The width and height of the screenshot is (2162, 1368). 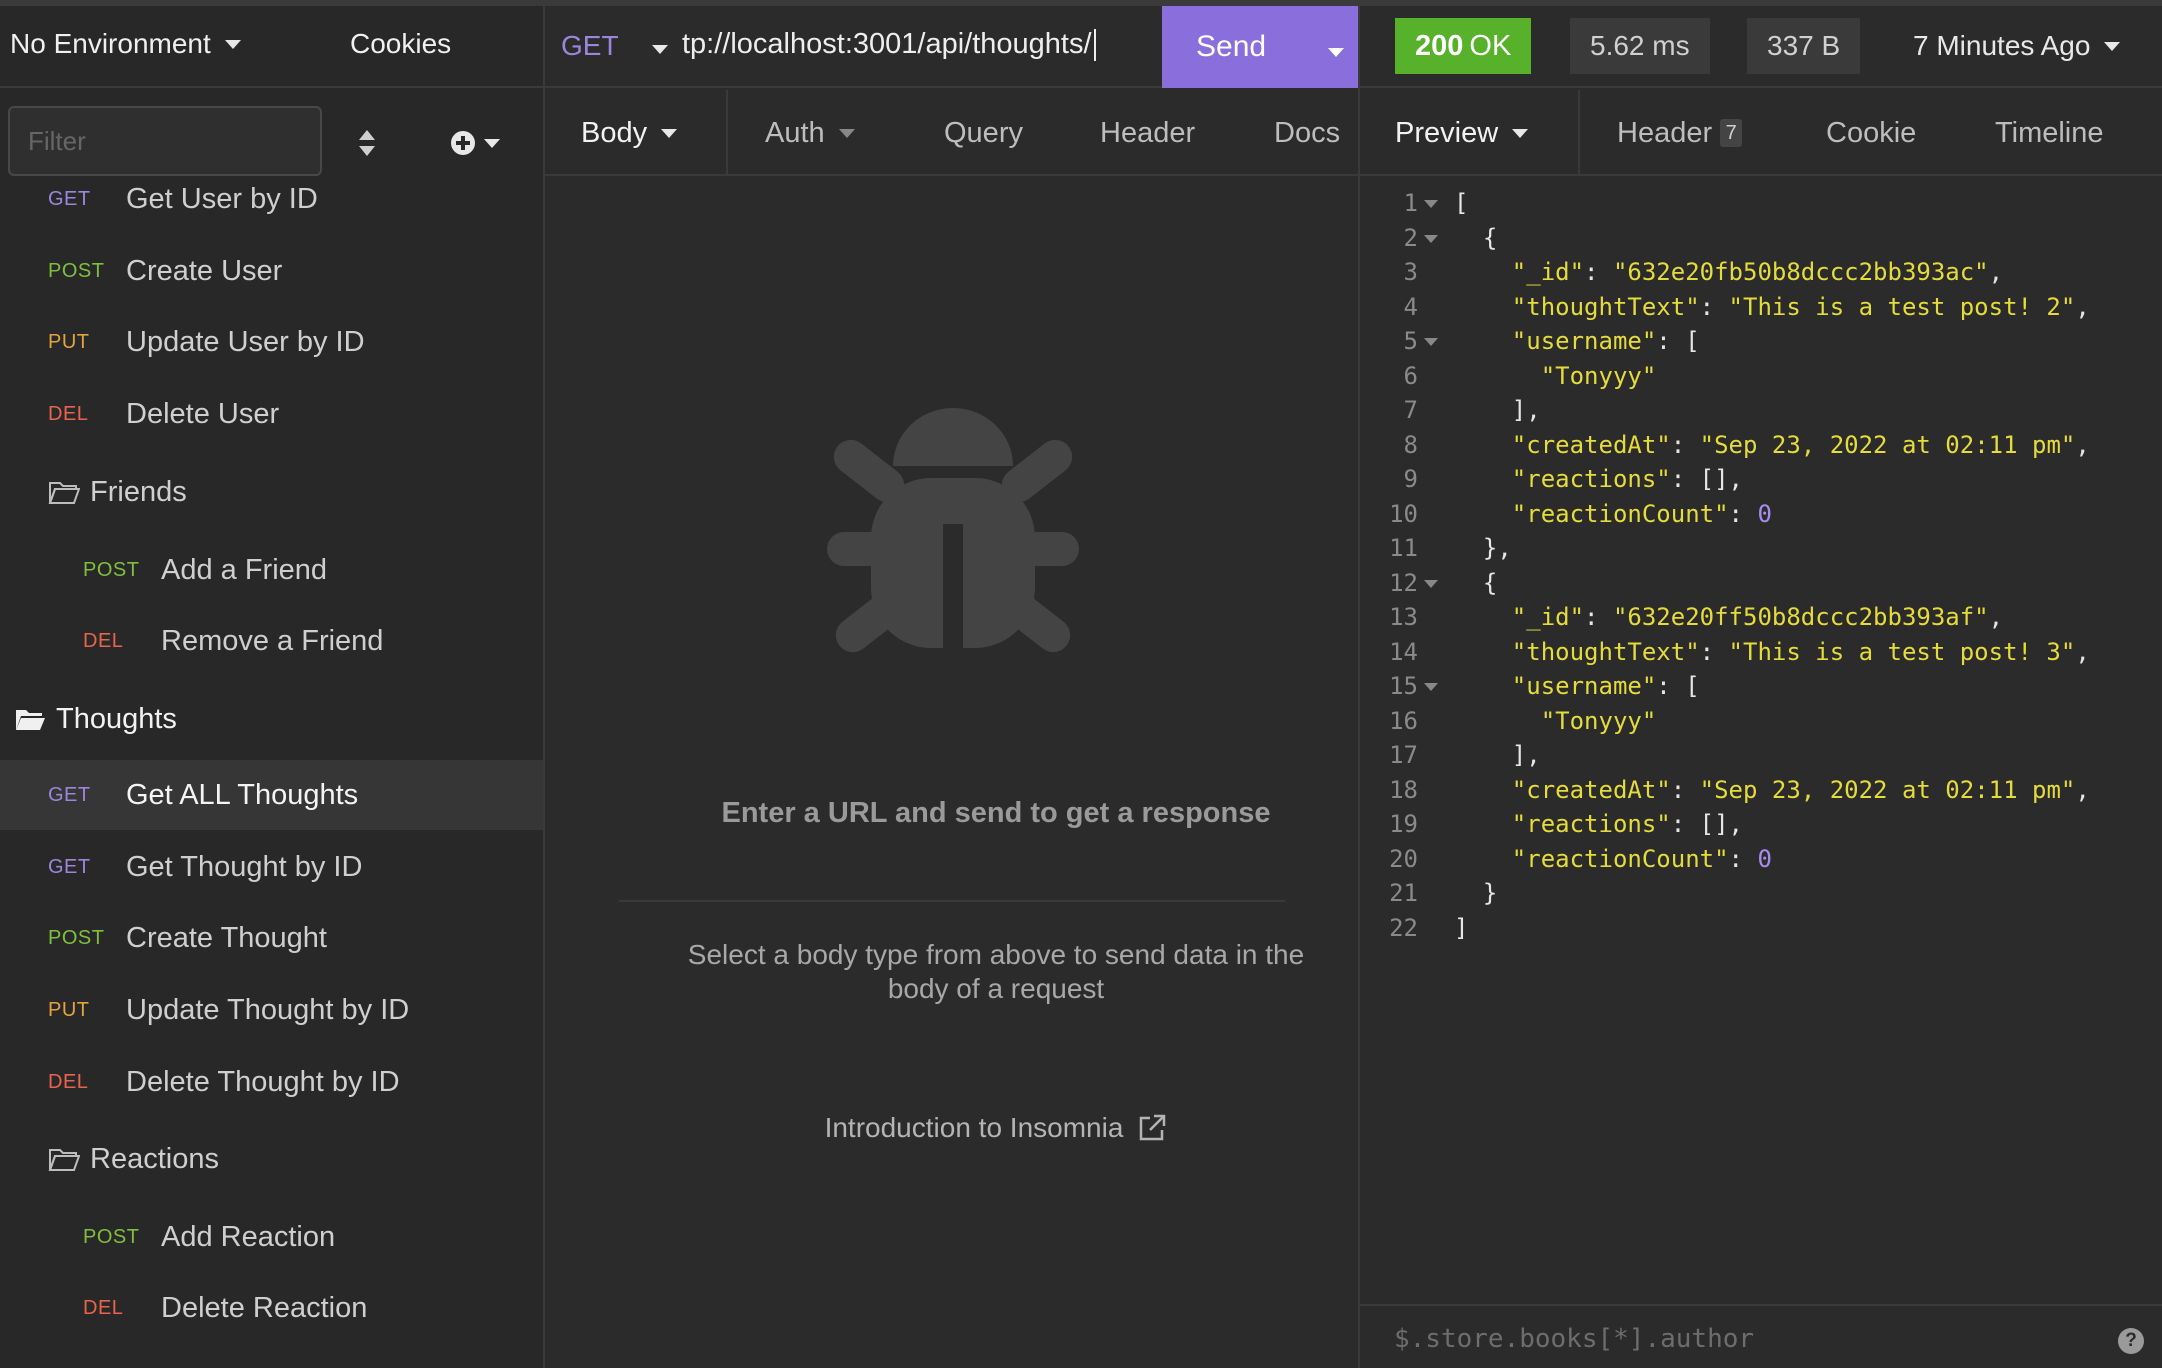 What do you see at coordinates (154, 1158) in the screenshot?
I see `folder-label: Reactions` at bounding box center [154, 1158].